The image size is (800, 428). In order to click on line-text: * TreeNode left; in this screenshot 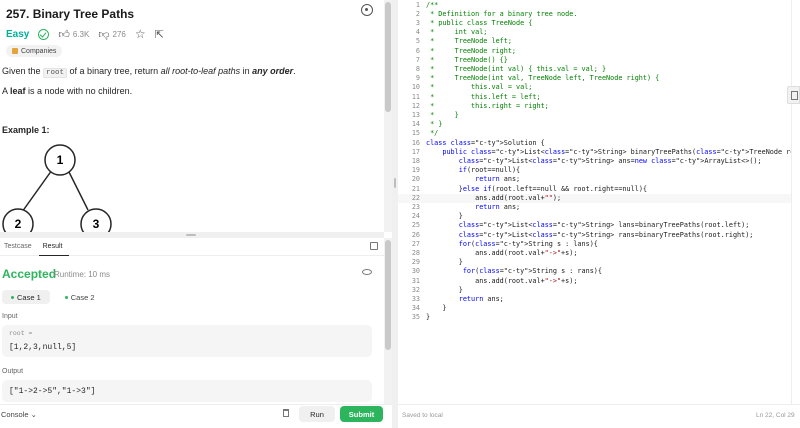, I will do `click(469, 41)`.